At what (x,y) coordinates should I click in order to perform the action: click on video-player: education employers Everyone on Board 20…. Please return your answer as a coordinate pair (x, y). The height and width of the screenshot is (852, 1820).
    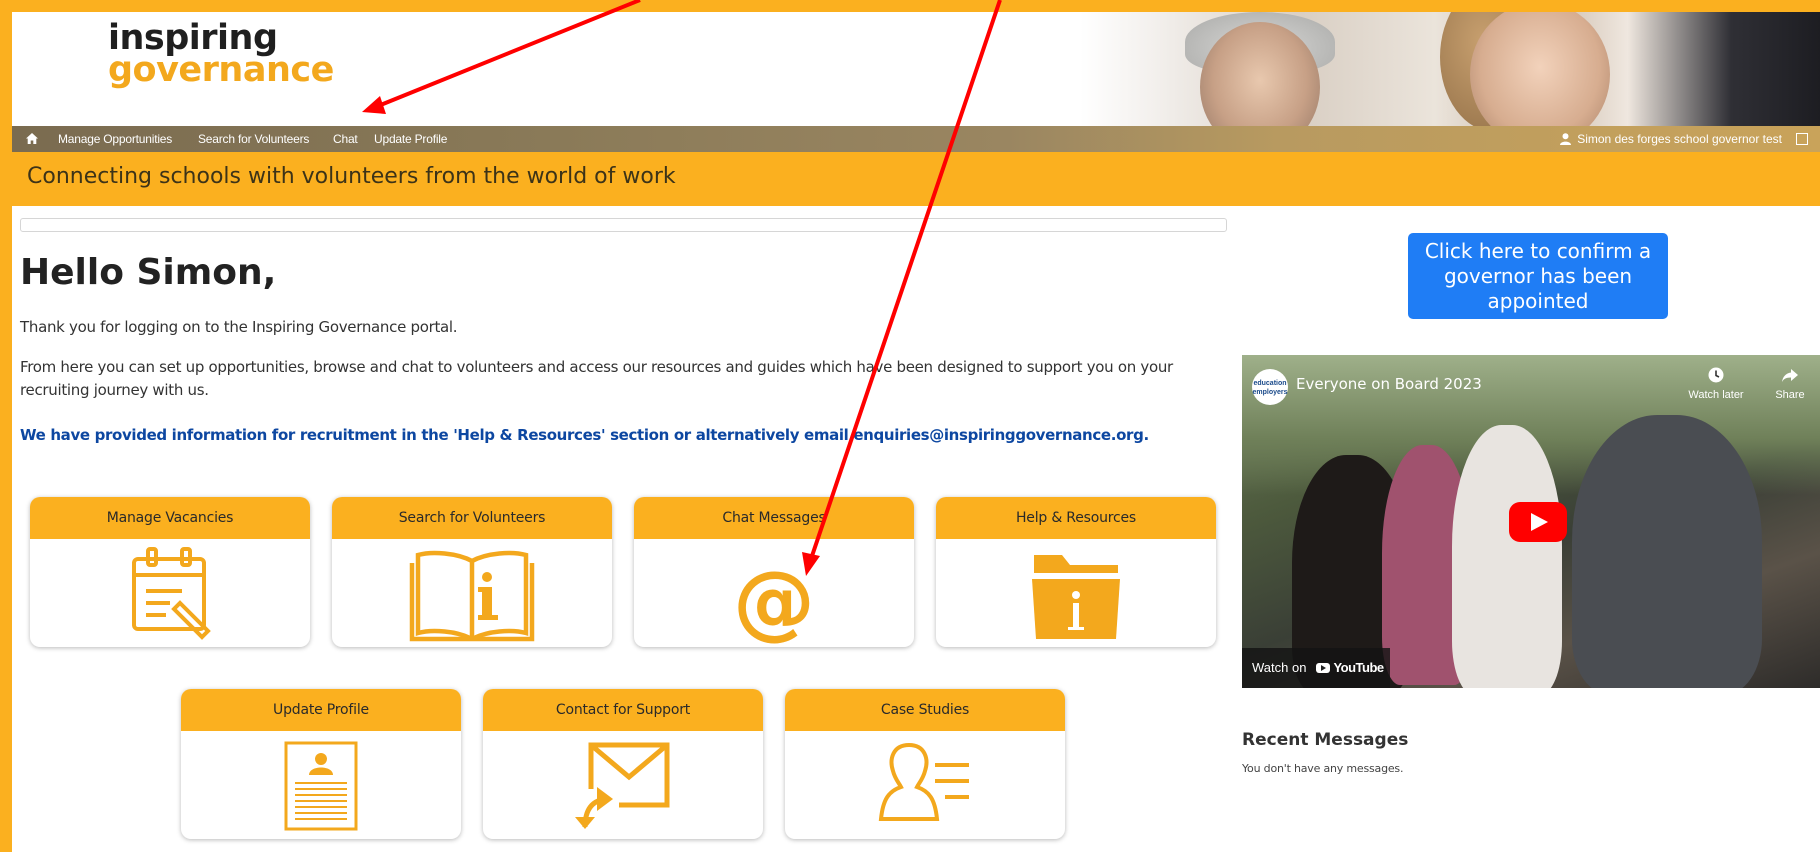
    Looking at the image, I should click on (1531, 521).